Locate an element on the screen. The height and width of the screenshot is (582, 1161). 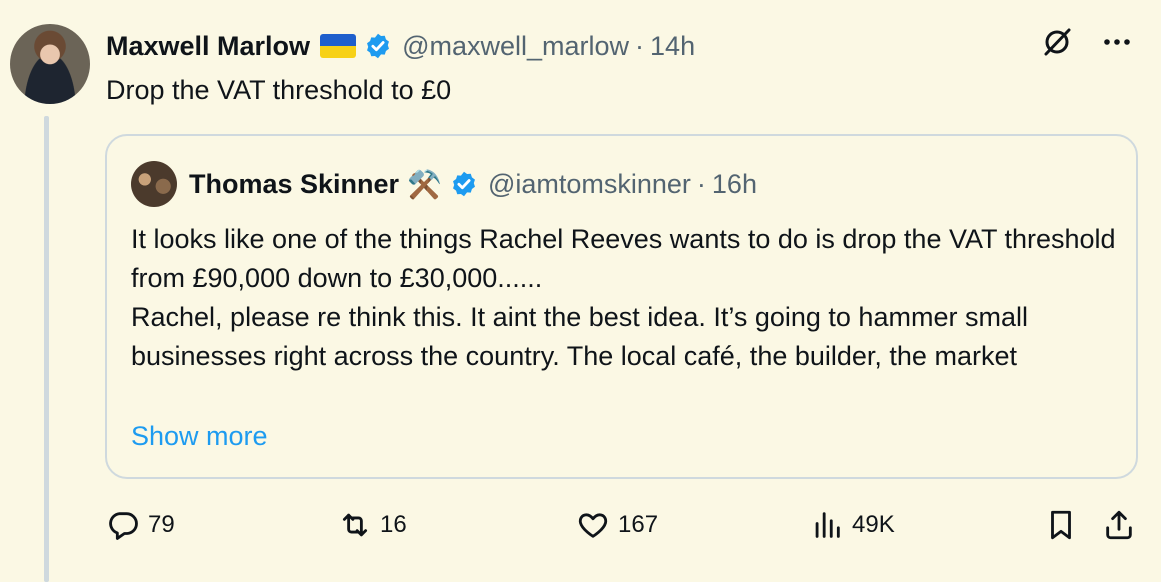
repost-count: 16 is located at coordinates (393, 524).